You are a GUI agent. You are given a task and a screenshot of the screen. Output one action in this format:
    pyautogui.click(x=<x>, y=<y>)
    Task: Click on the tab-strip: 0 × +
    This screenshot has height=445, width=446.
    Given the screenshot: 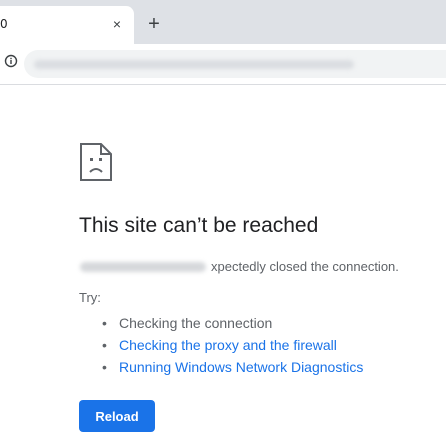 What is the action you would take?
    pyautogui.click(x=223, y=22)
    